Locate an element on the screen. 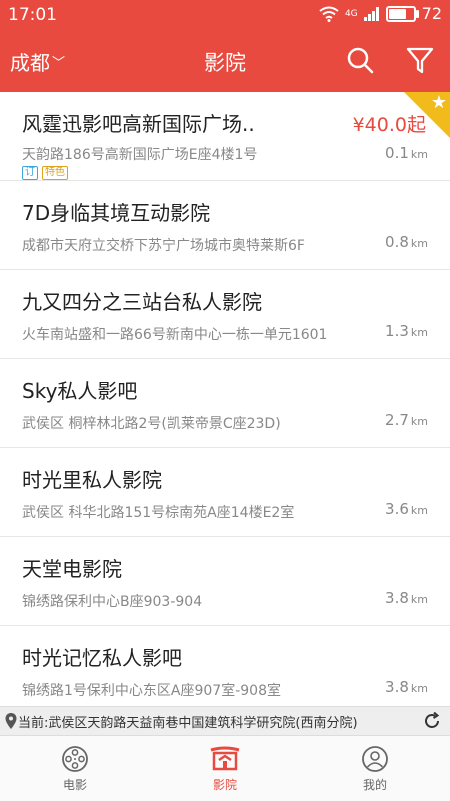  cinema-name: 天堂电影院 is located at coordinates (72, 569).